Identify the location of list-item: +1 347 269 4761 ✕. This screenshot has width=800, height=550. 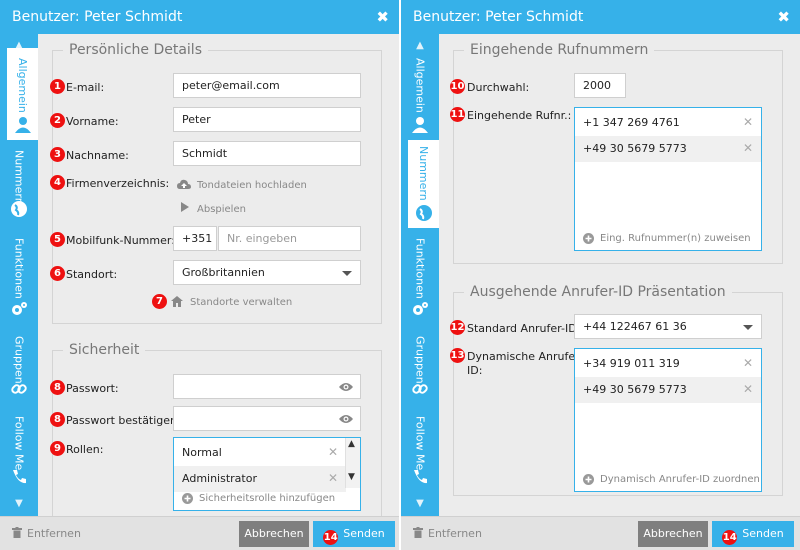
(668, 123).